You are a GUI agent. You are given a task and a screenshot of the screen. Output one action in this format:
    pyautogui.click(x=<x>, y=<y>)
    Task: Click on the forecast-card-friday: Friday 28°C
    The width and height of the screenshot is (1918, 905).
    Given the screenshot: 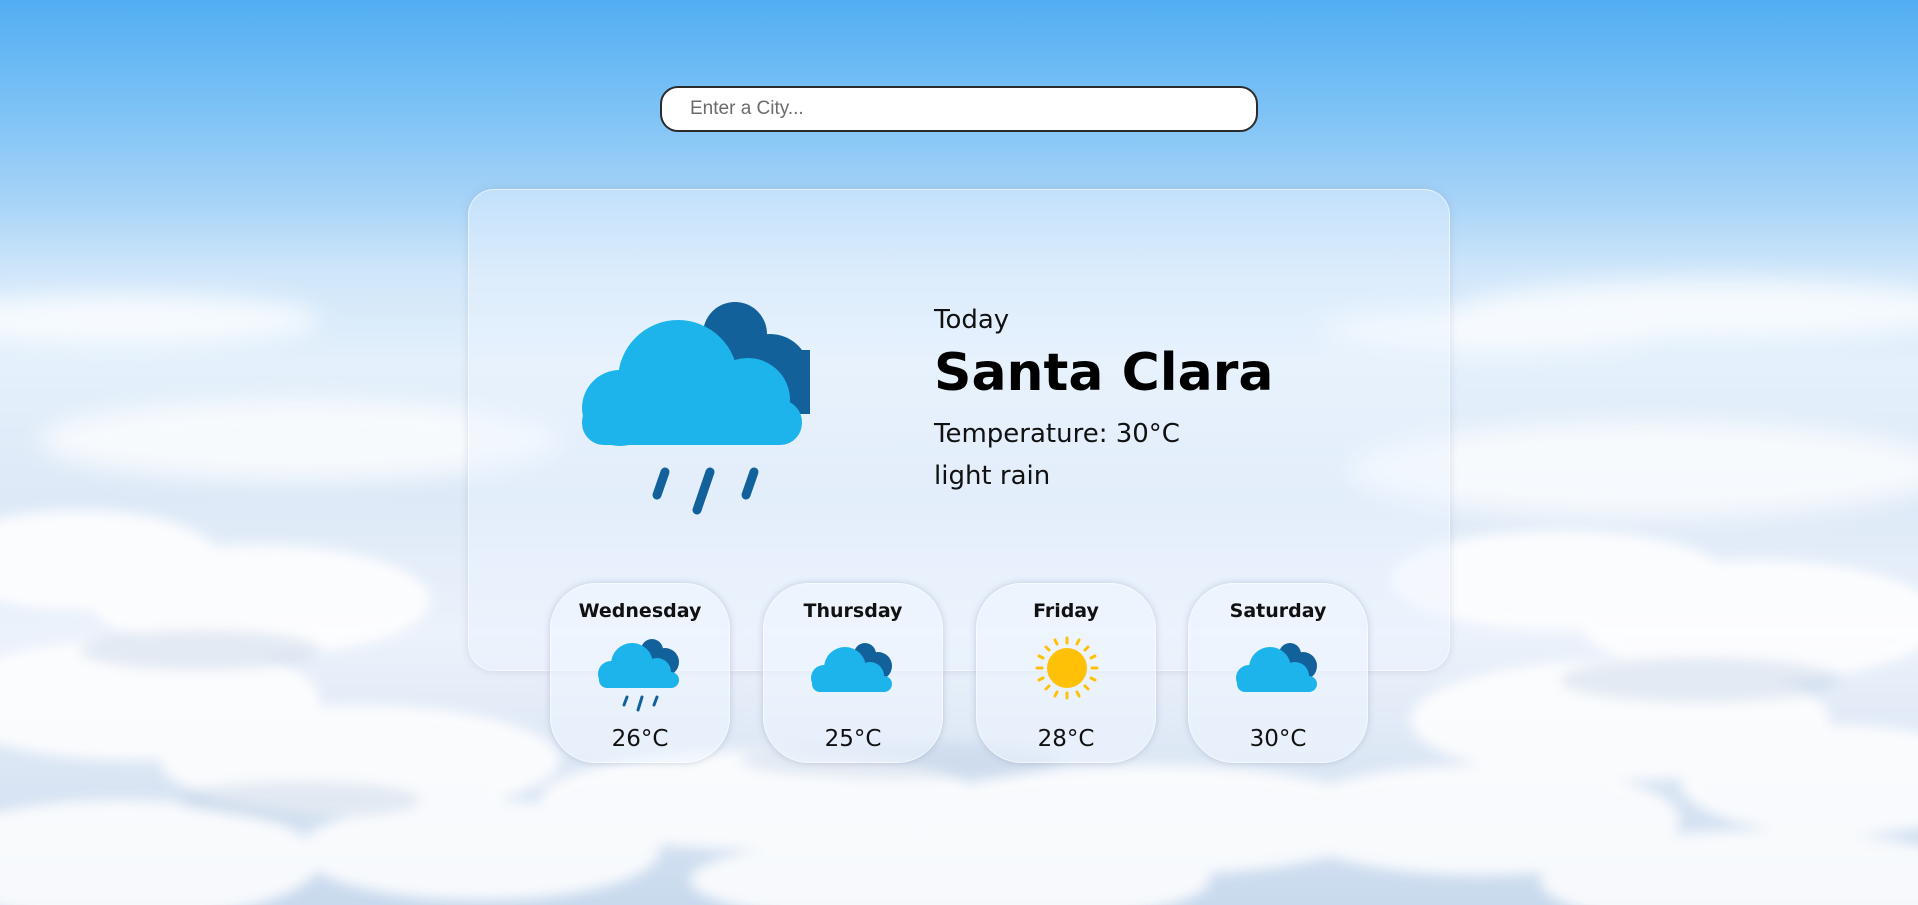 What is the action you would take?
    pyautogui.click(x=1066, y=673)
    